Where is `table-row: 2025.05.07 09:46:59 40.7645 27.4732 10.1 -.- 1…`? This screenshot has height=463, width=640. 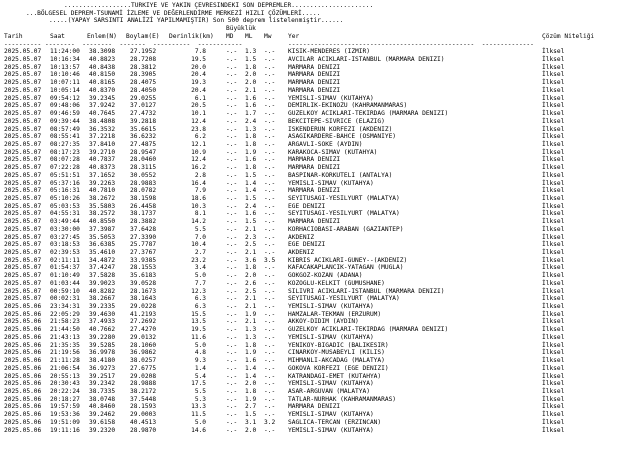 table-row: 2025.05.07 09:46:59 40.7645 27.4732 10.1 -.- 1… is located at coordinates (320, 114).